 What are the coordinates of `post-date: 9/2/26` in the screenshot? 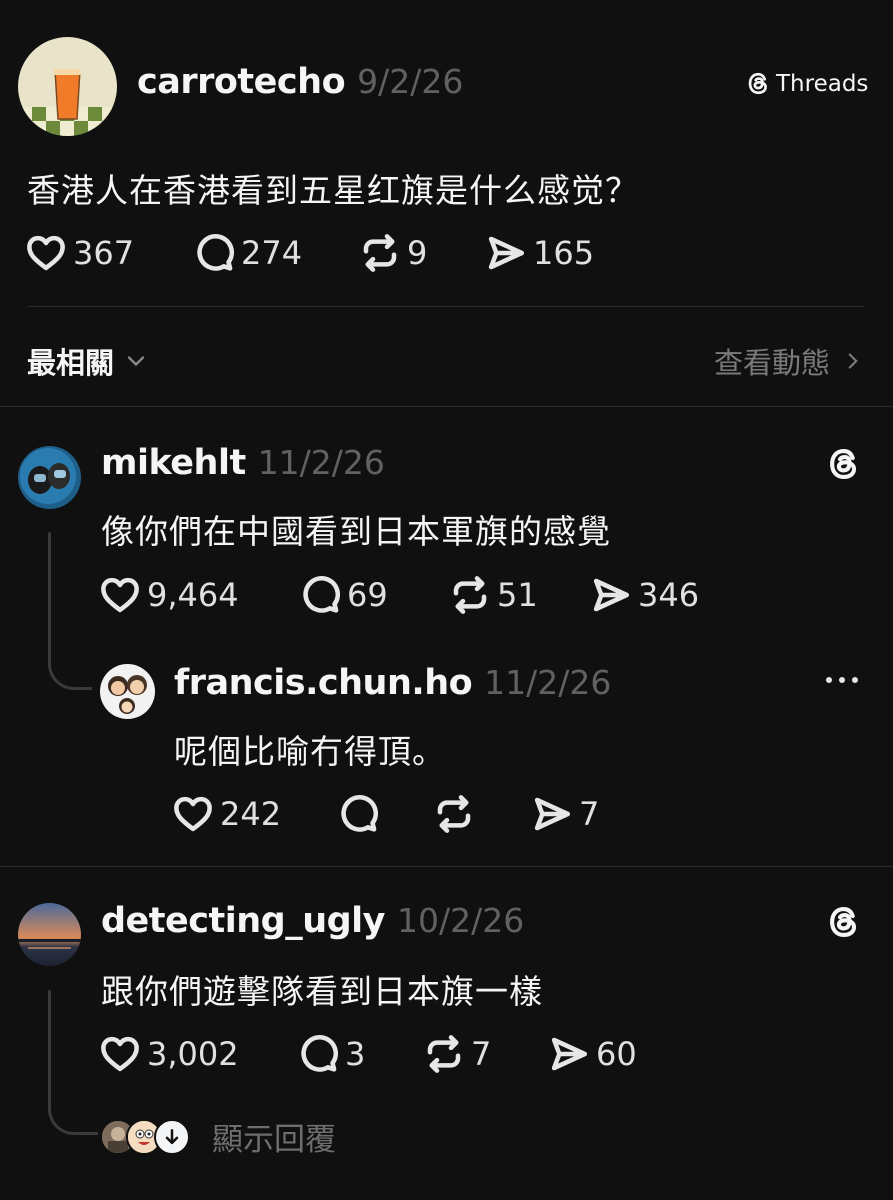 It's located at (410, 81).